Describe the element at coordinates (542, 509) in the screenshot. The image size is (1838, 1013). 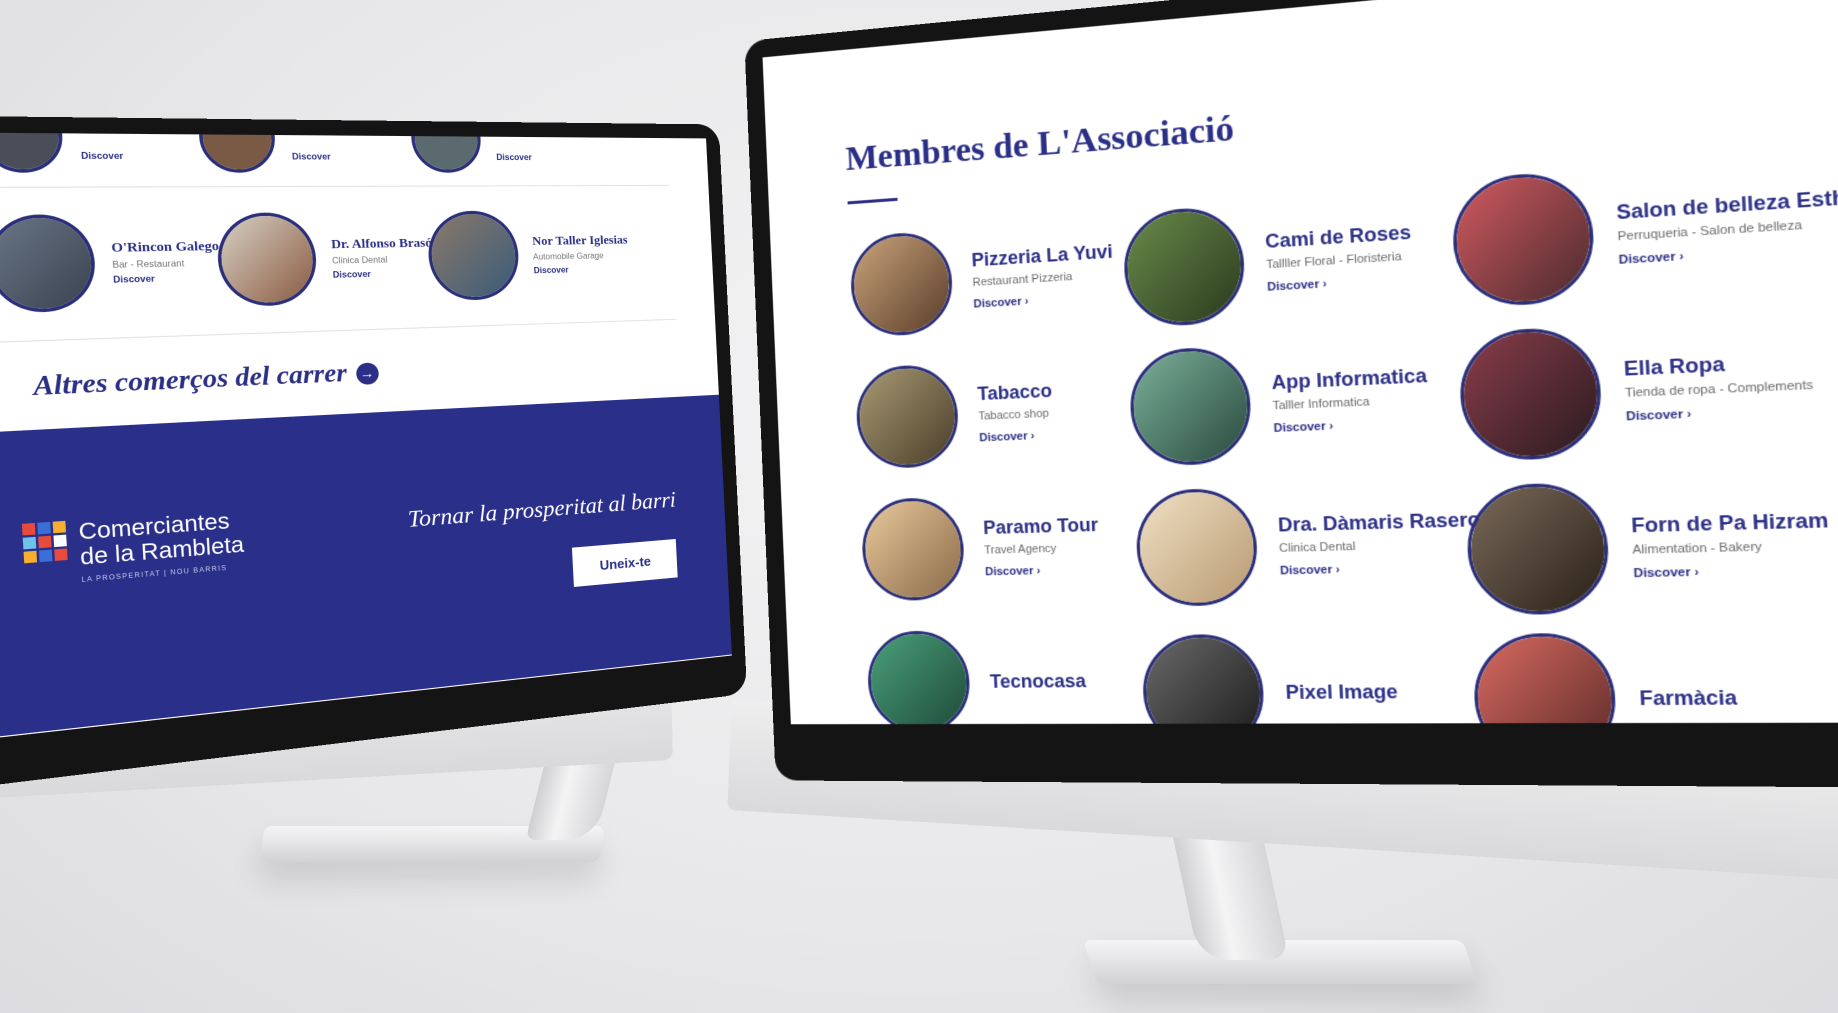
I see `footer-tagline: Tornar la prosperitat al barri` at that location.